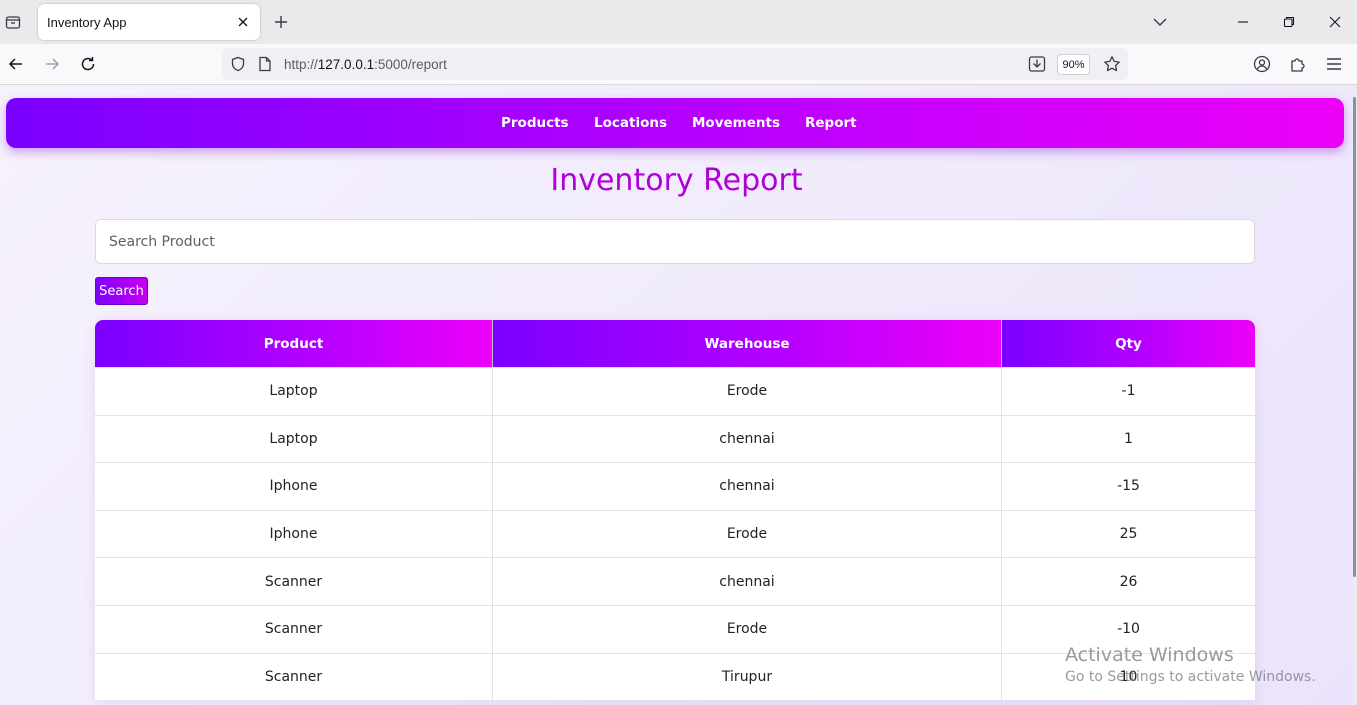 The height and width of the screenshot is (705, 1357). What do you see at coordinates (238, 64) in the screenshot?
I see `shield-icon` at bounding box center [238, 64].